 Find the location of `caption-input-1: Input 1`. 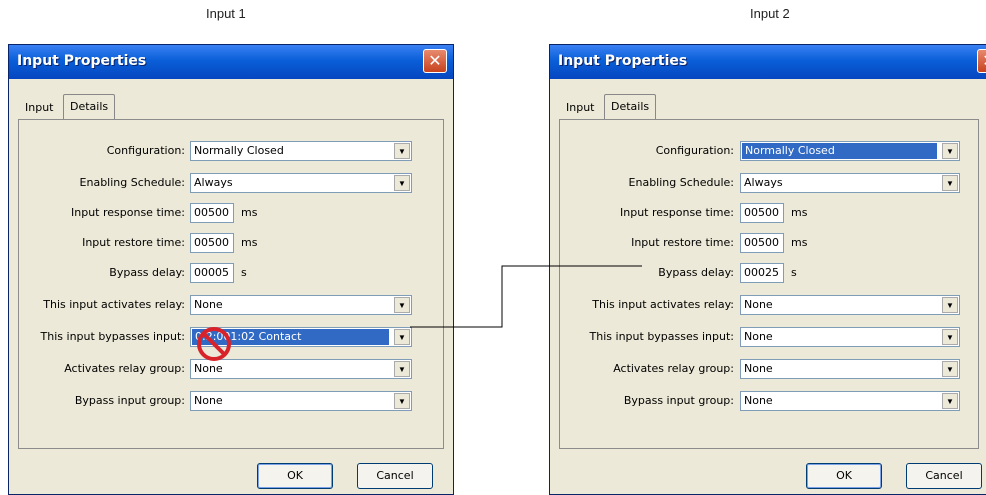

caption-input-1: Input 1 is located at coordinates (226, 13).